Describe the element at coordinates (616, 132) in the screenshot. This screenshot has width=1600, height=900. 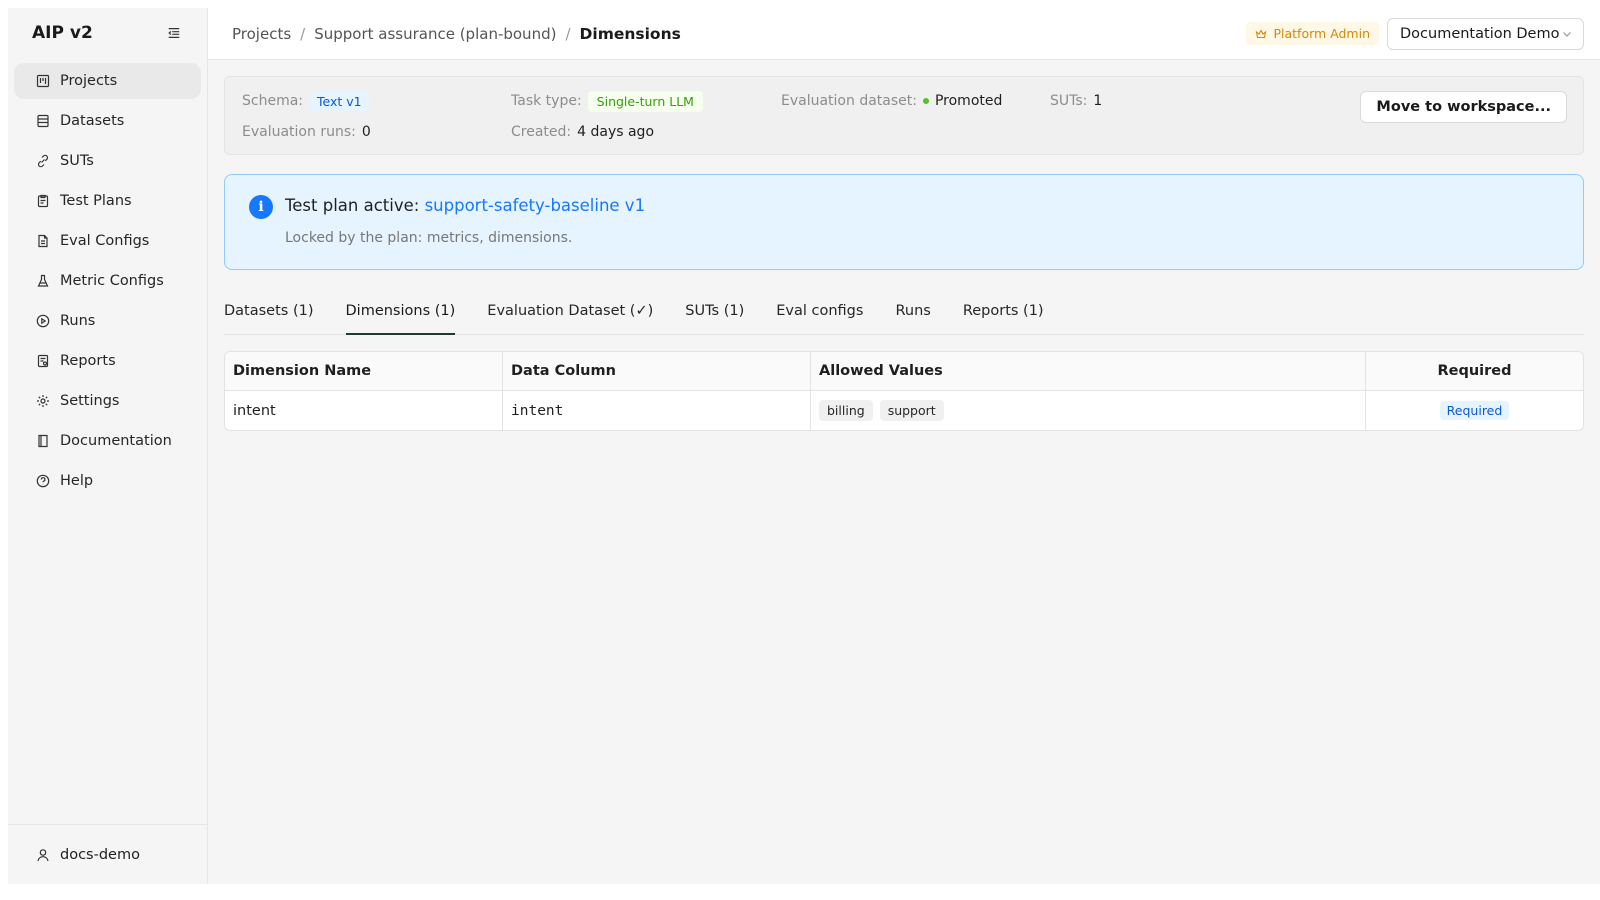
I see `created-value: 4 days ago` at that location.